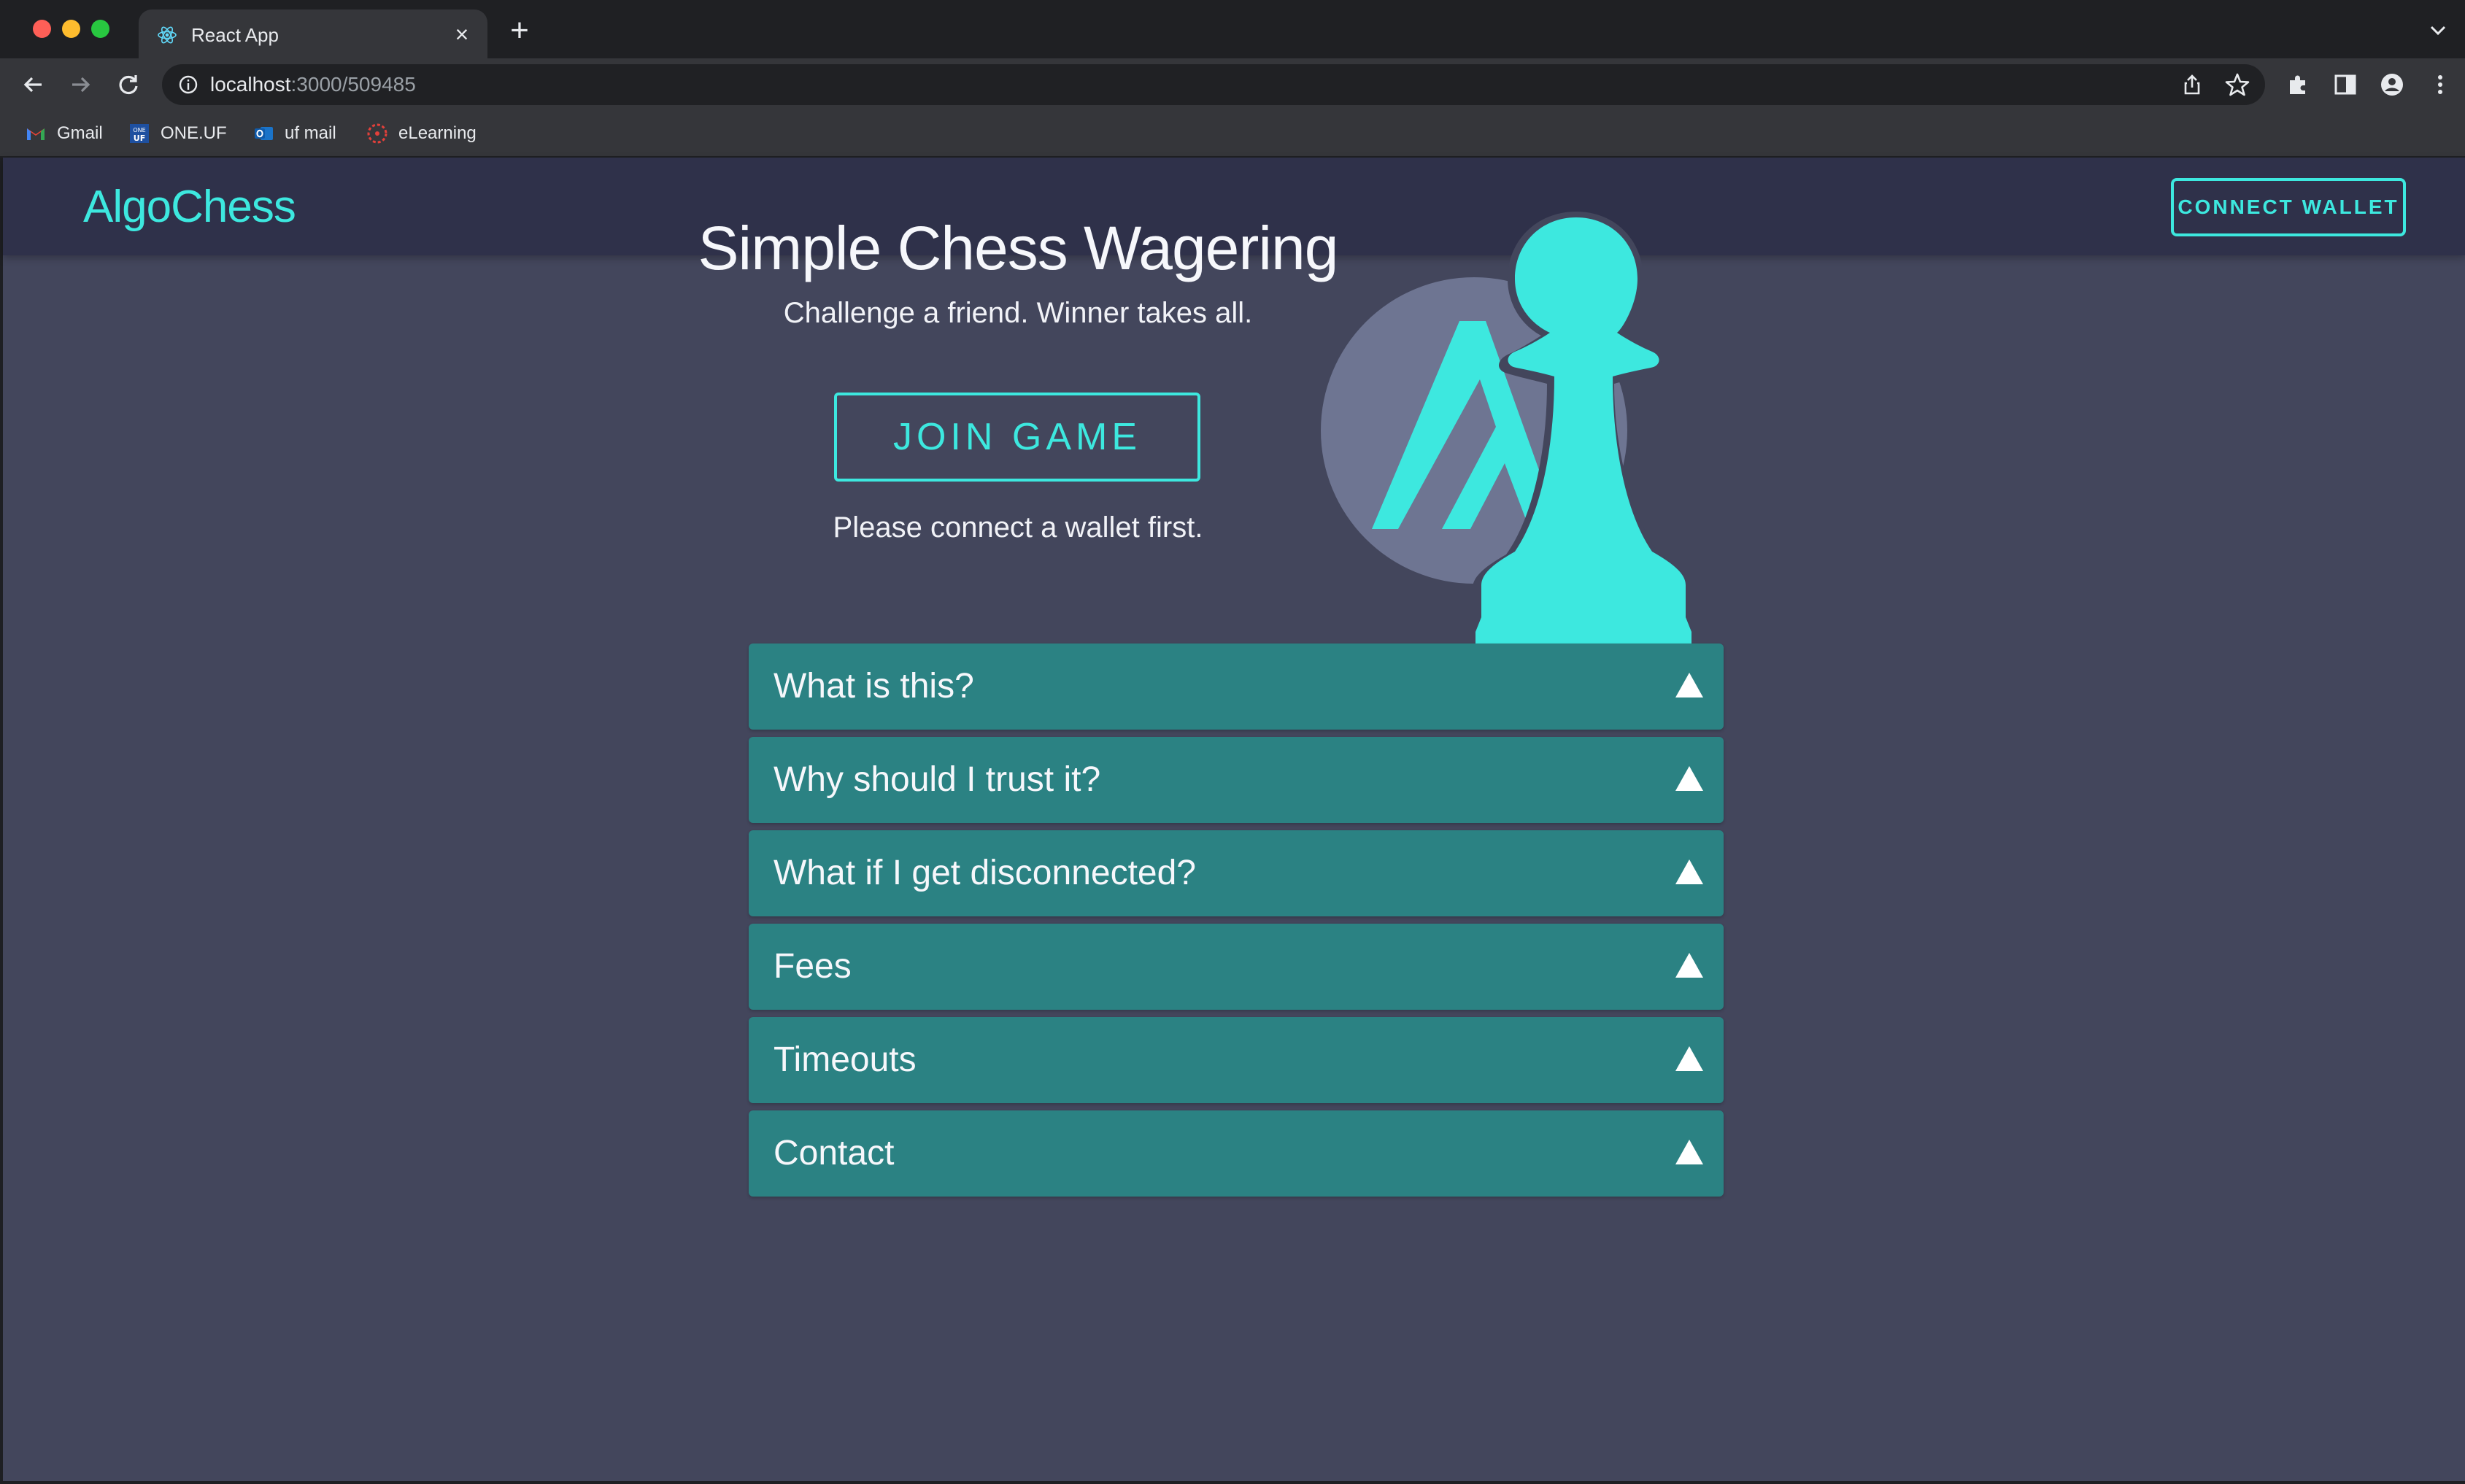 Image resolution: width=2465 pixels, height=1484 pixels. What do you see at coordinates (1236, 780) in the screenshot?
I see `faq-item-trust: Why should I trust it?` at bounding box center [1236, 780].